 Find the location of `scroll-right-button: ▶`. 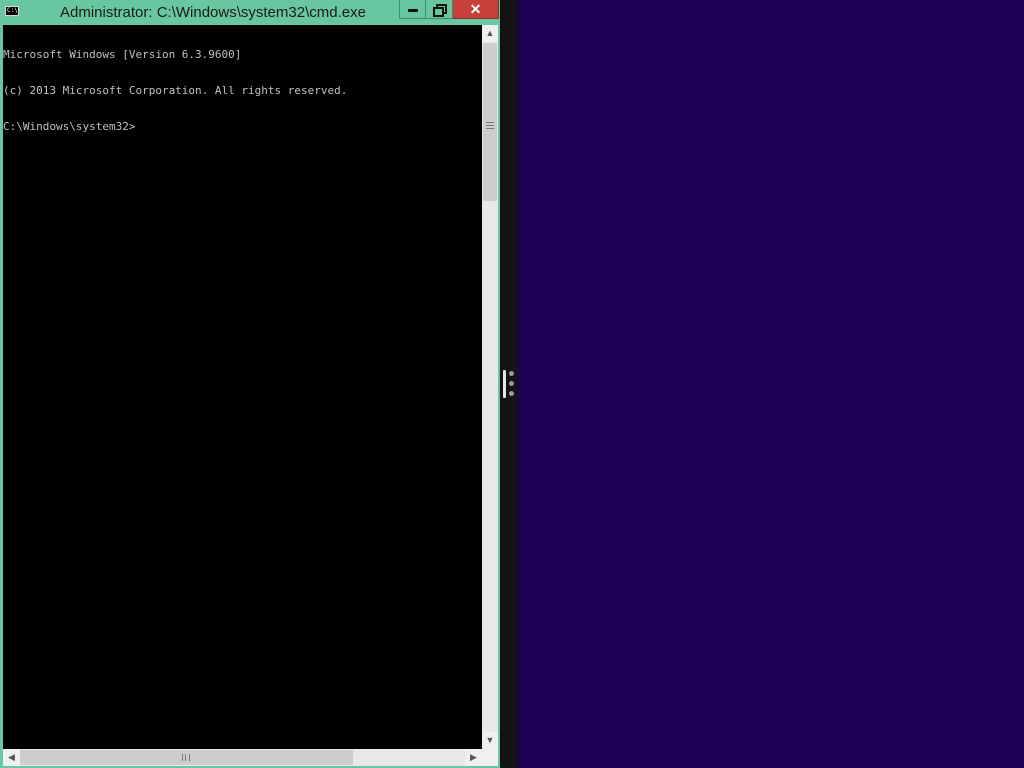

scroll-right-button: ▶ is located at coordinates (473, 757).